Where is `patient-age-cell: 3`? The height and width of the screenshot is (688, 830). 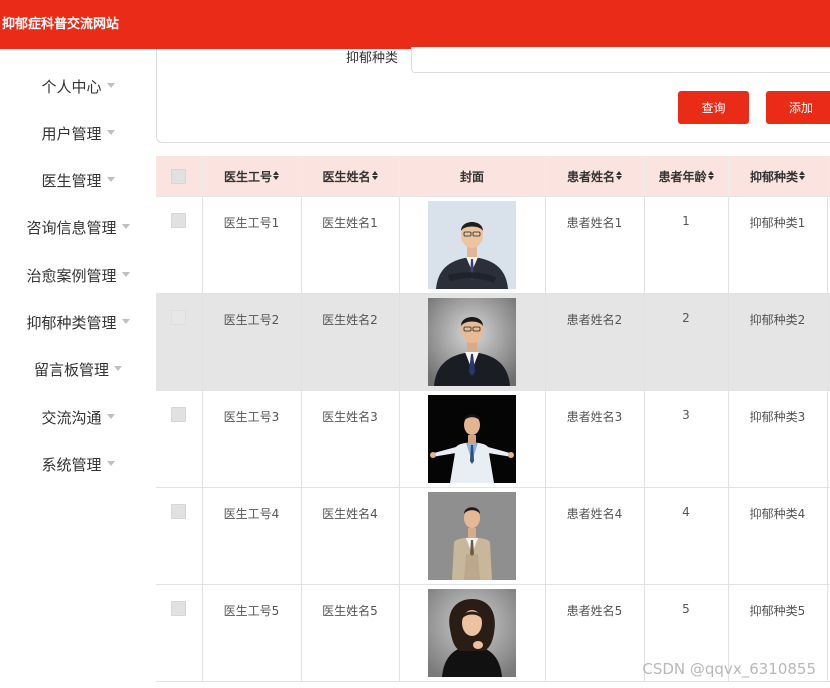 patient-age-cell: 3 is located at coordinates (686, 439).